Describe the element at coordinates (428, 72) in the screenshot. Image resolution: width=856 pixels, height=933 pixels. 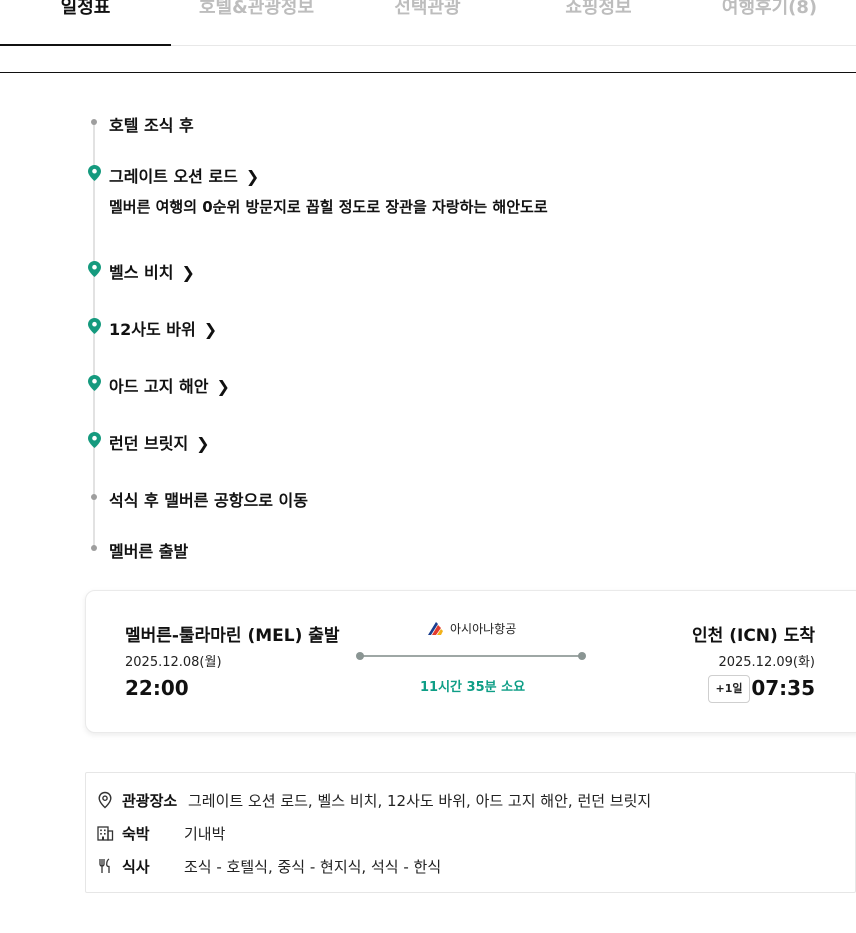
I see `section-divider` at that location.